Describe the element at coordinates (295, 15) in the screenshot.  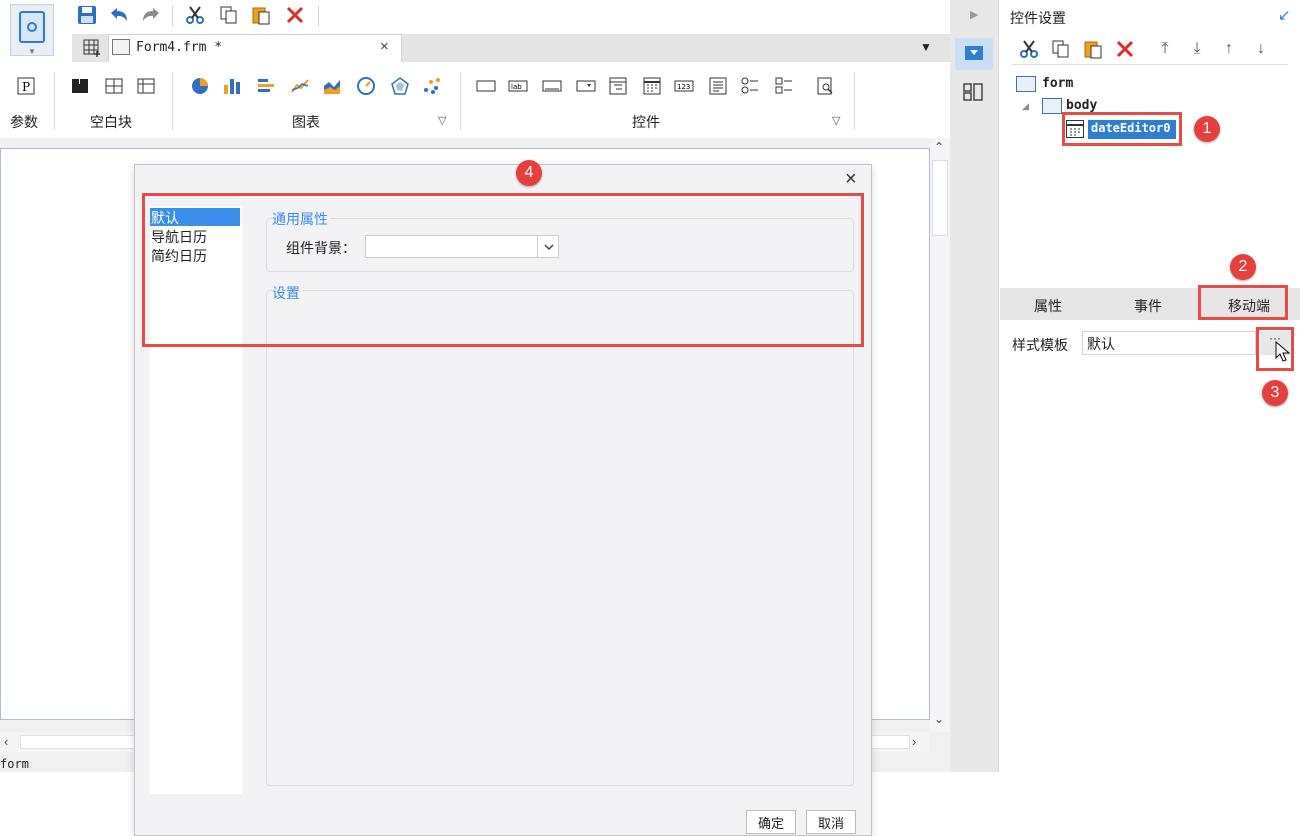
I see `delete-icon` at that location.